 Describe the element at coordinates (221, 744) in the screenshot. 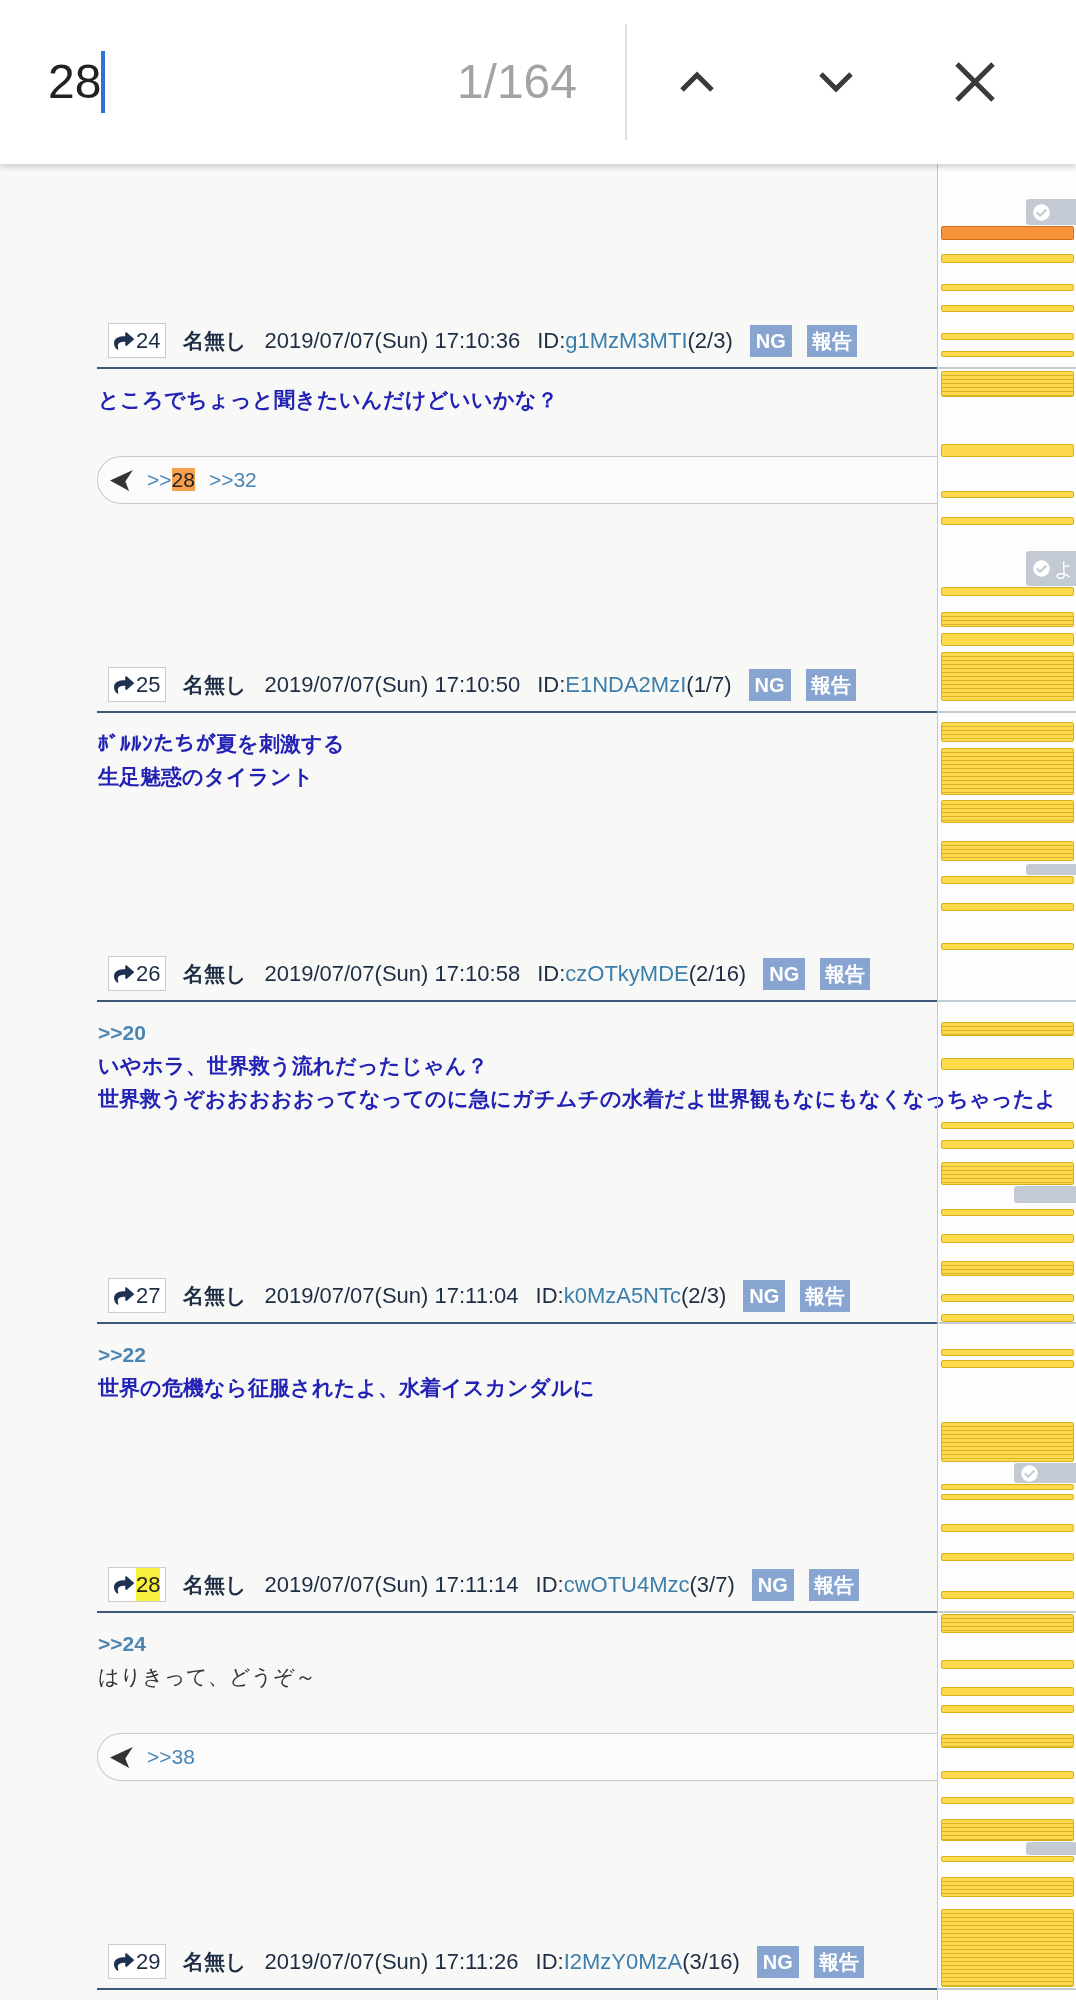

I see `post-text: ﾎﾞﾙﾙﾝたちが夏を刺激する` at that location.